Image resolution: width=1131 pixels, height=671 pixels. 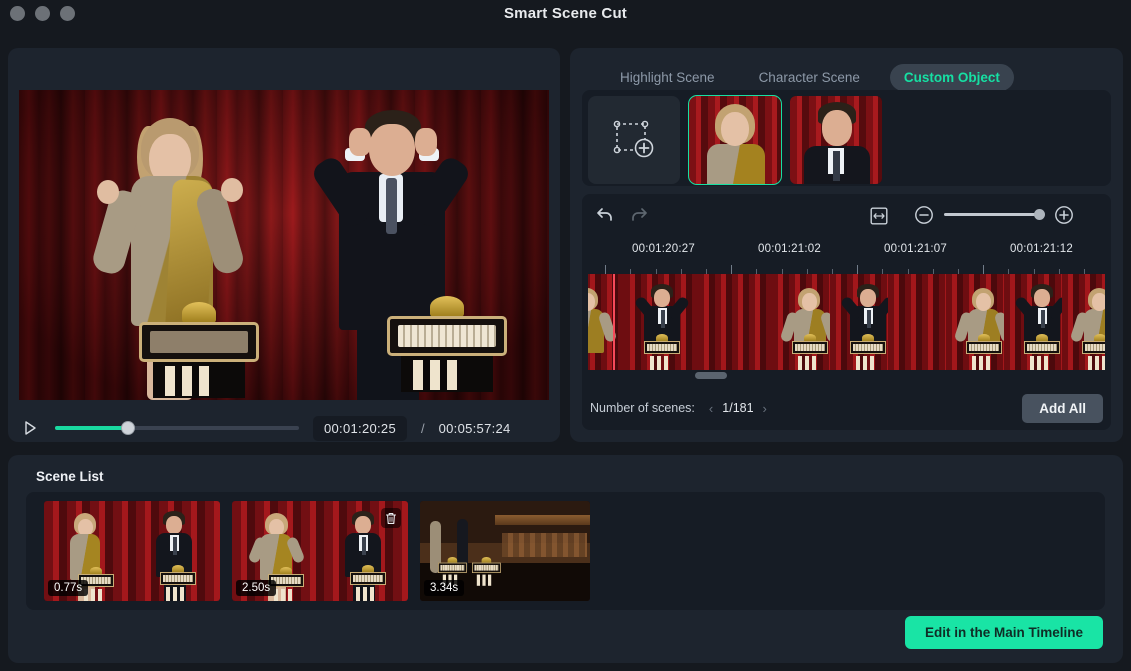 What do you see at coordinates (836, 140) in the screenshot?
I see `object-thumb-man` at bounding box center [836, 140].